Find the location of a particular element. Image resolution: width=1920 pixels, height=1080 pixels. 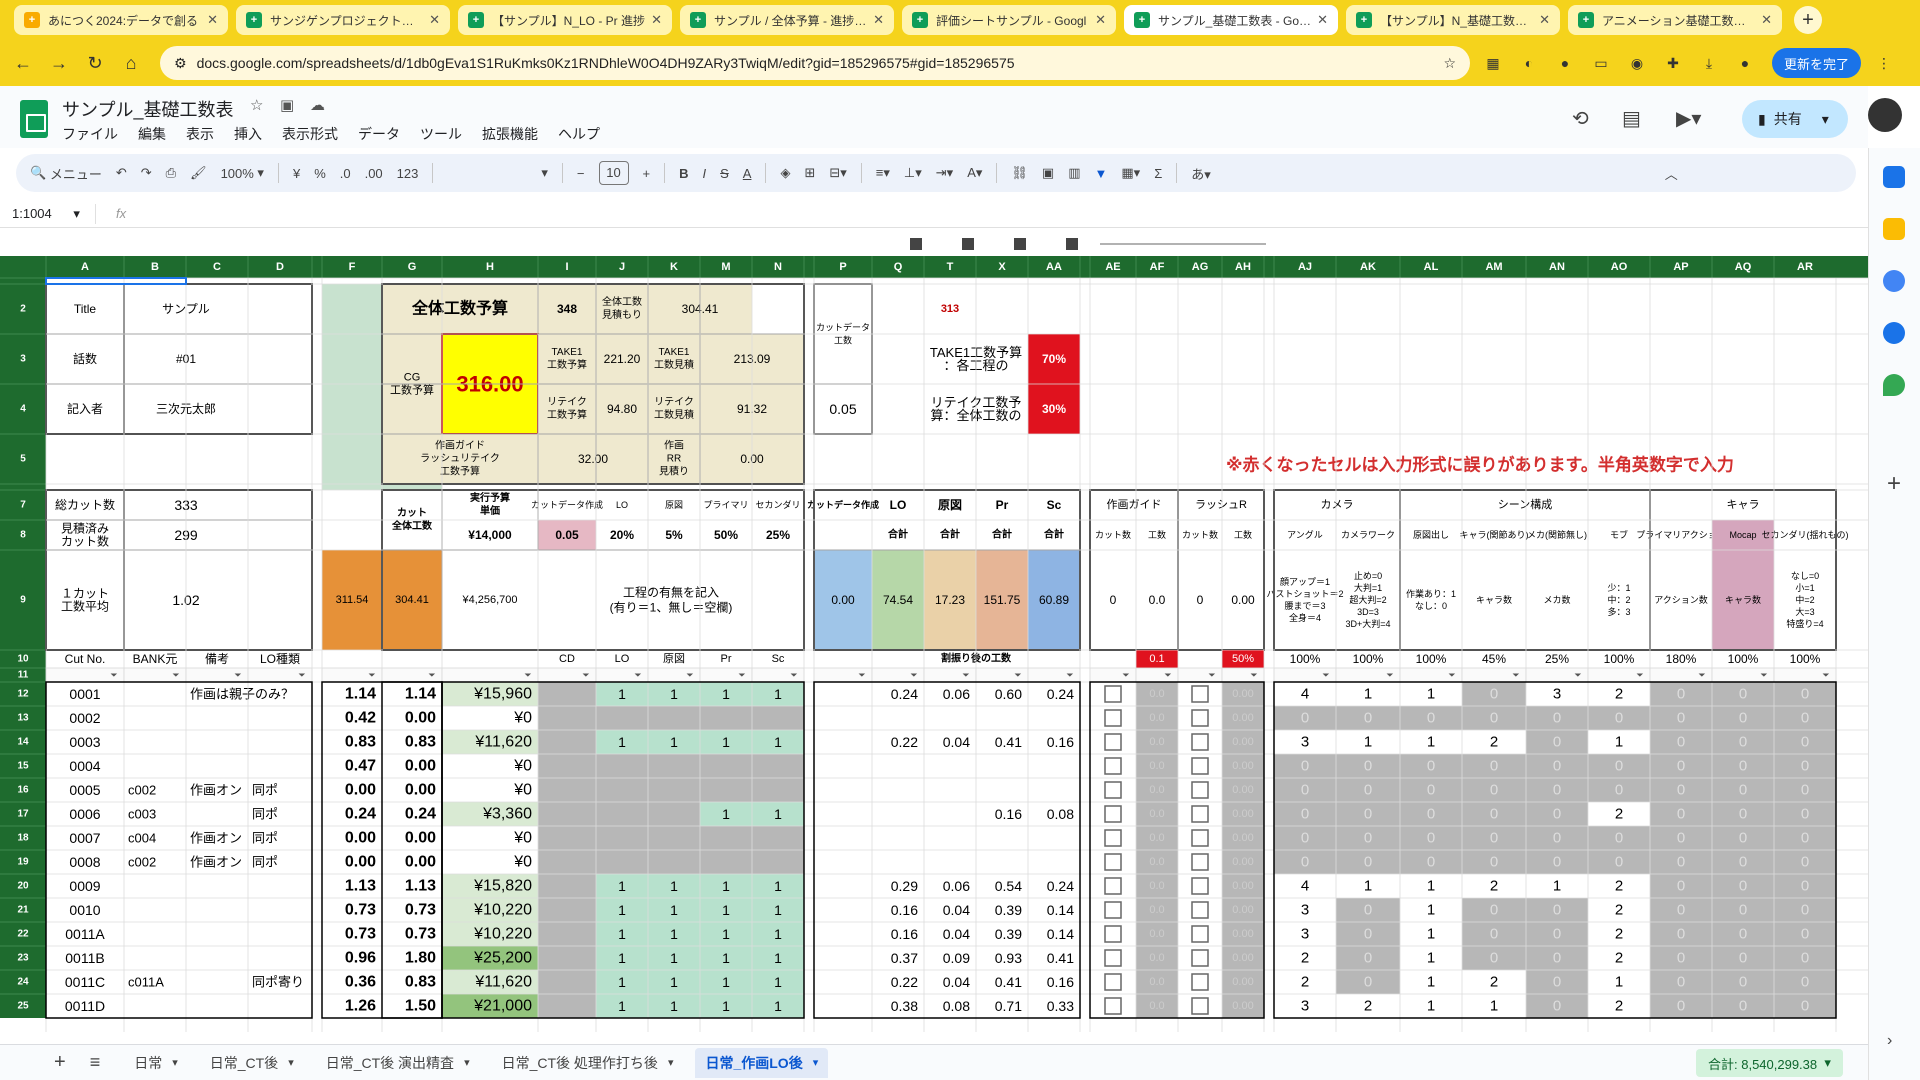

version-history-icon: ⟲ is located at coordinates (1580, 118).